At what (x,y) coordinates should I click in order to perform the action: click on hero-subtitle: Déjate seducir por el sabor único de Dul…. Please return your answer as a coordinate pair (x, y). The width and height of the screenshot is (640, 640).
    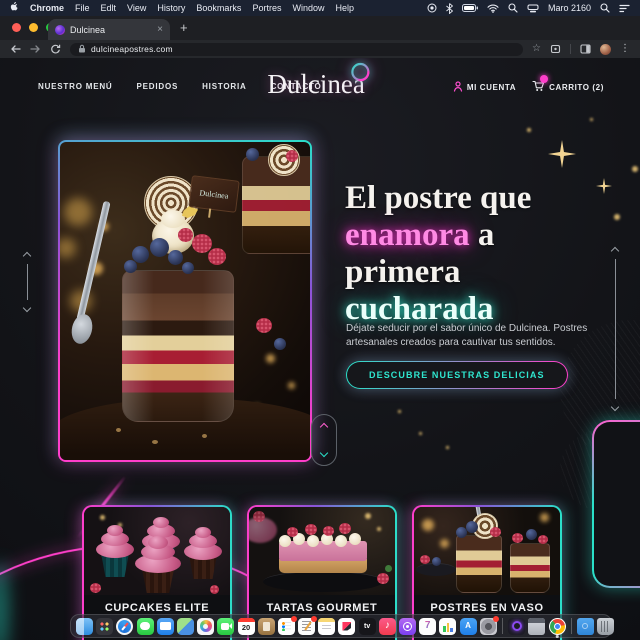
    Looking at the image, I should click on (467, 335).